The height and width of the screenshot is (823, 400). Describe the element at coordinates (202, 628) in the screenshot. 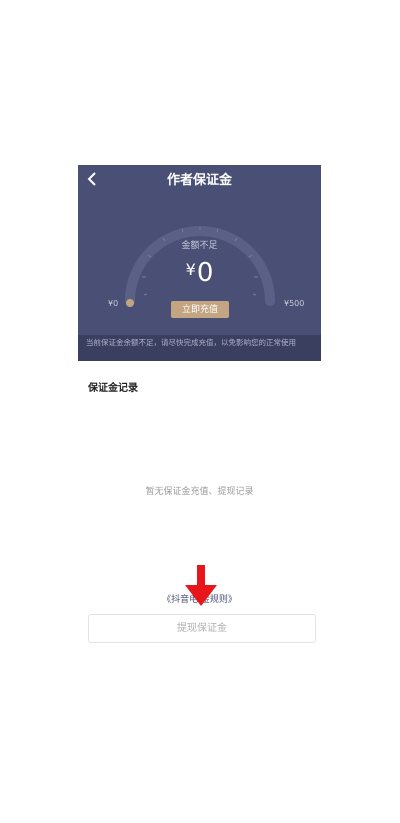

I see `withdraw-button: 提现保证金` at that location.